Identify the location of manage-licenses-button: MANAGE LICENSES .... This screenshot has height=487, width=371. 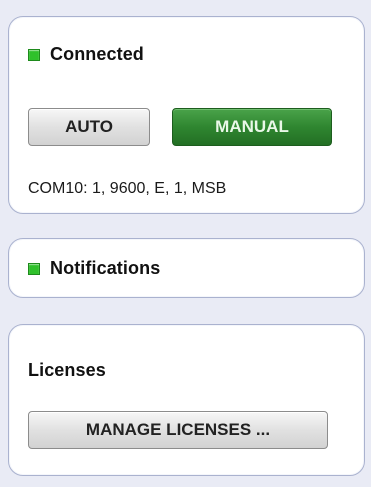
(178, 430).